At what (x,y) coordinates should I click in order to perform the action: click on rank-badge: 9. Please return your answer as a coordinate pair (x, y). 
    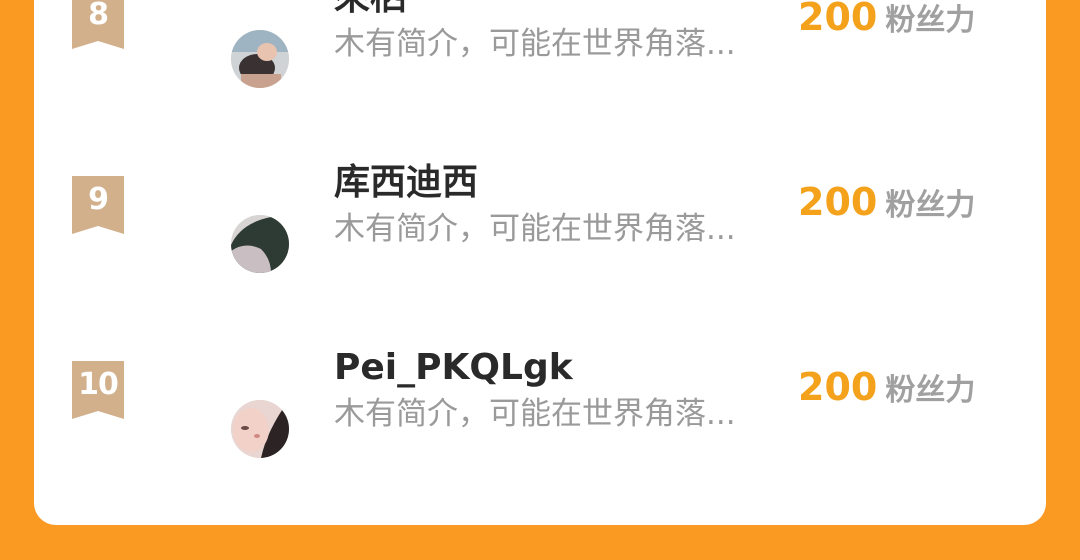
    Looking at the image, I should click on (98, 205).